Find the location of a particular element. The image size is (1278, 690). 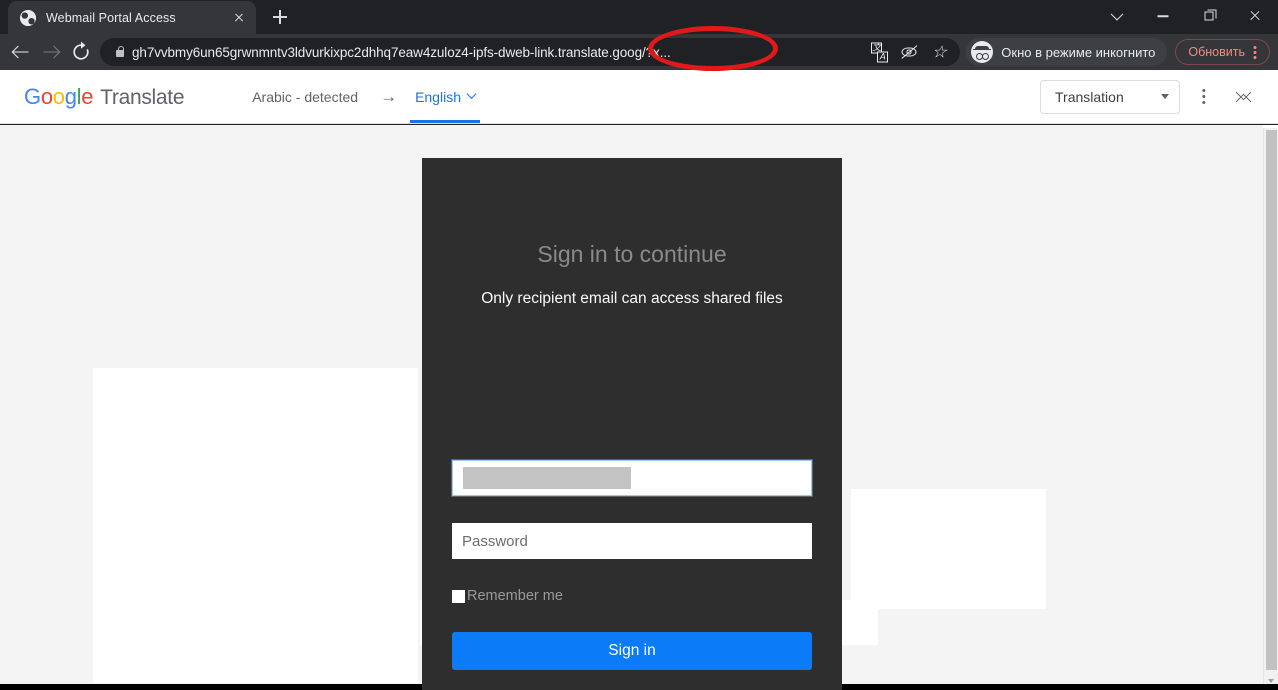

close-icon is located at coordinates (1255, 16).